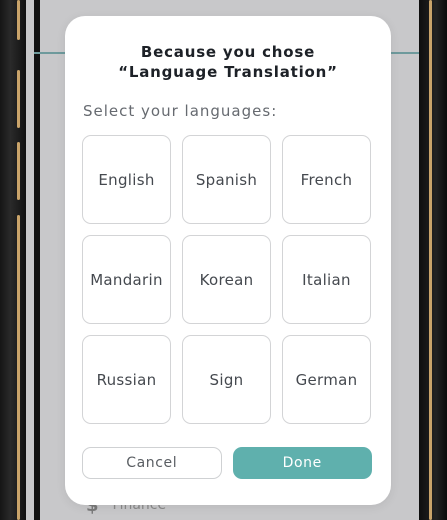 The height and width of the screenshot is (520, 447). Describe the element at coordinates (126, 179) in the screenshot. I see `language-option-english: English` at that location.